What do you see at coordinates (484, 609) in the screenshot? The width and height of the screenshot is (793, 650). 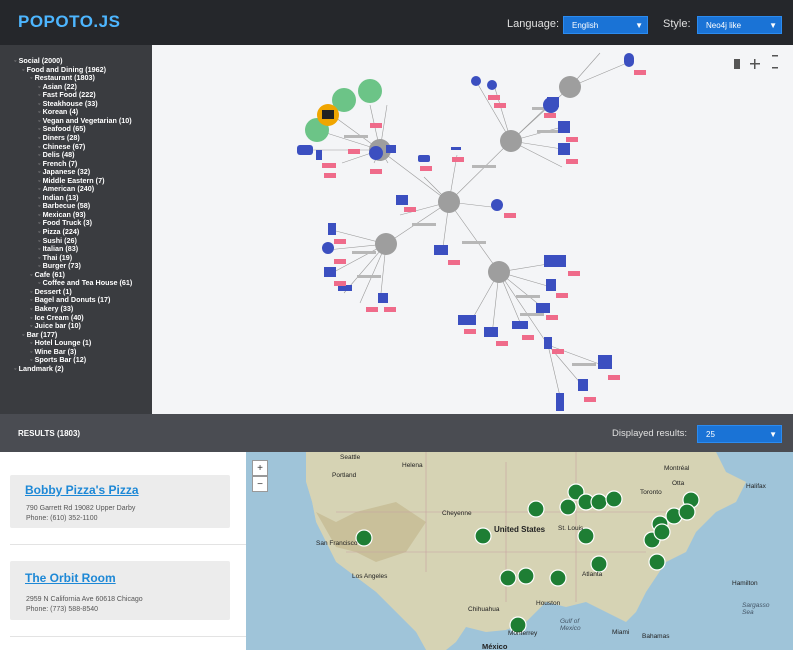 I see `map-label: Chihuahua` at bounding box center [484, 609].